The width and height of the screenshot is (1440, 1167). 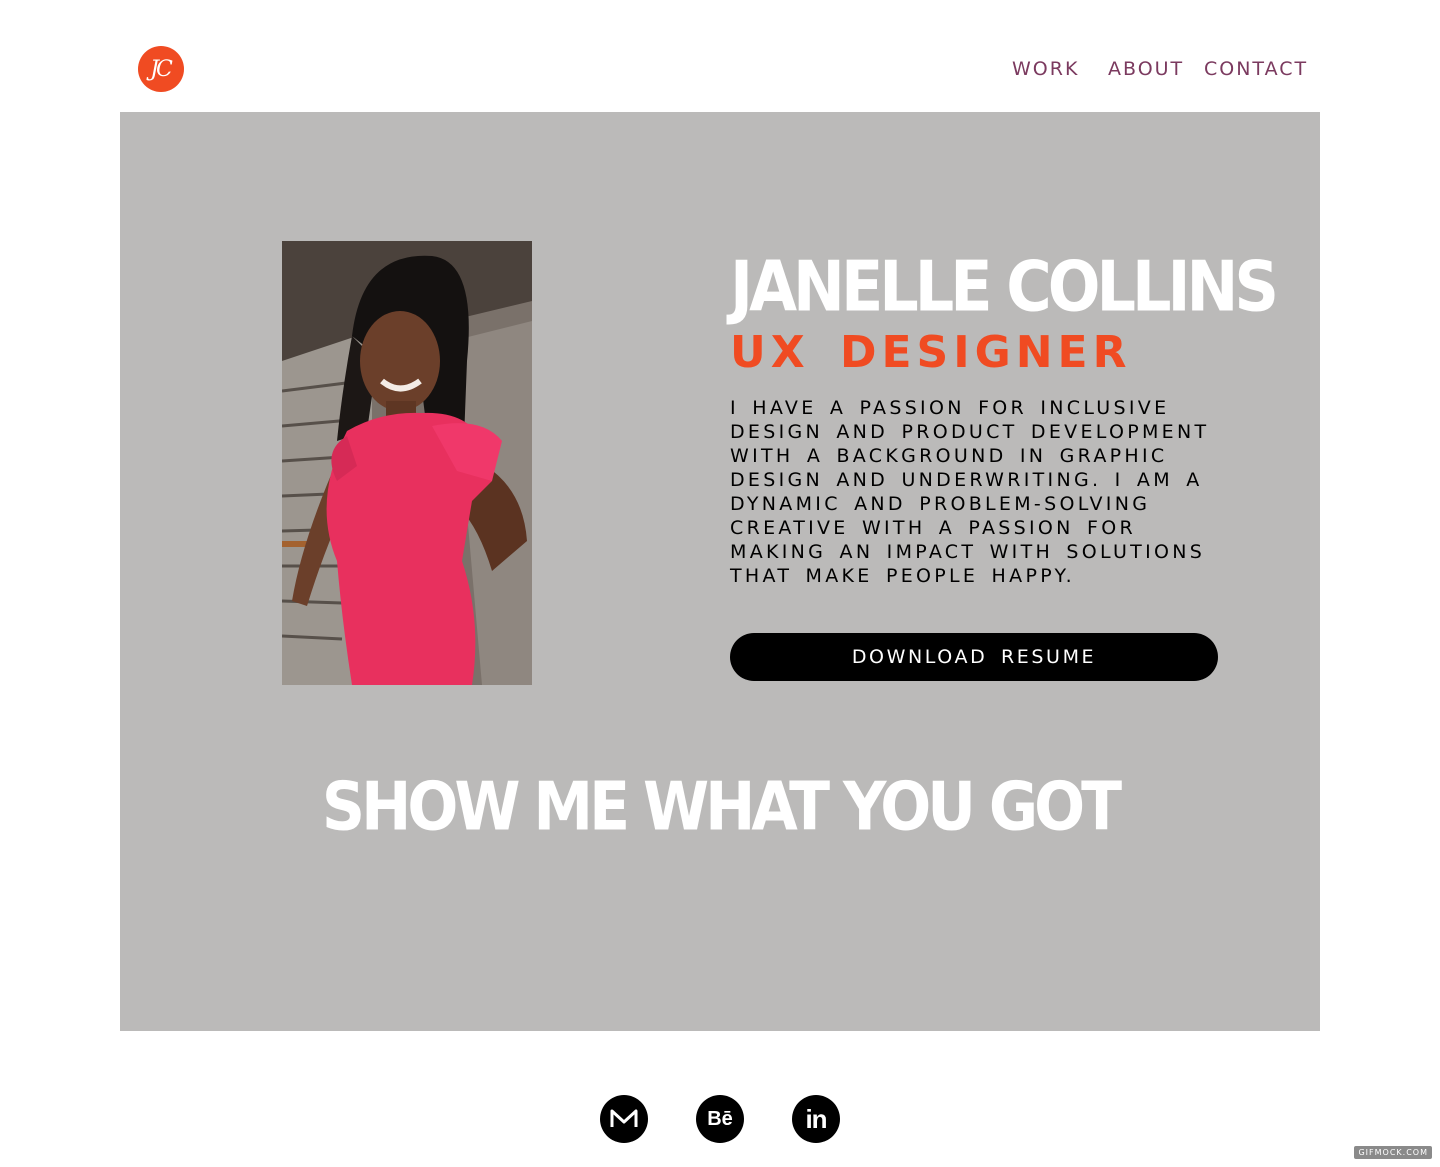 I want to click on behance-icon: Bē, so click(x=720, y=1118).